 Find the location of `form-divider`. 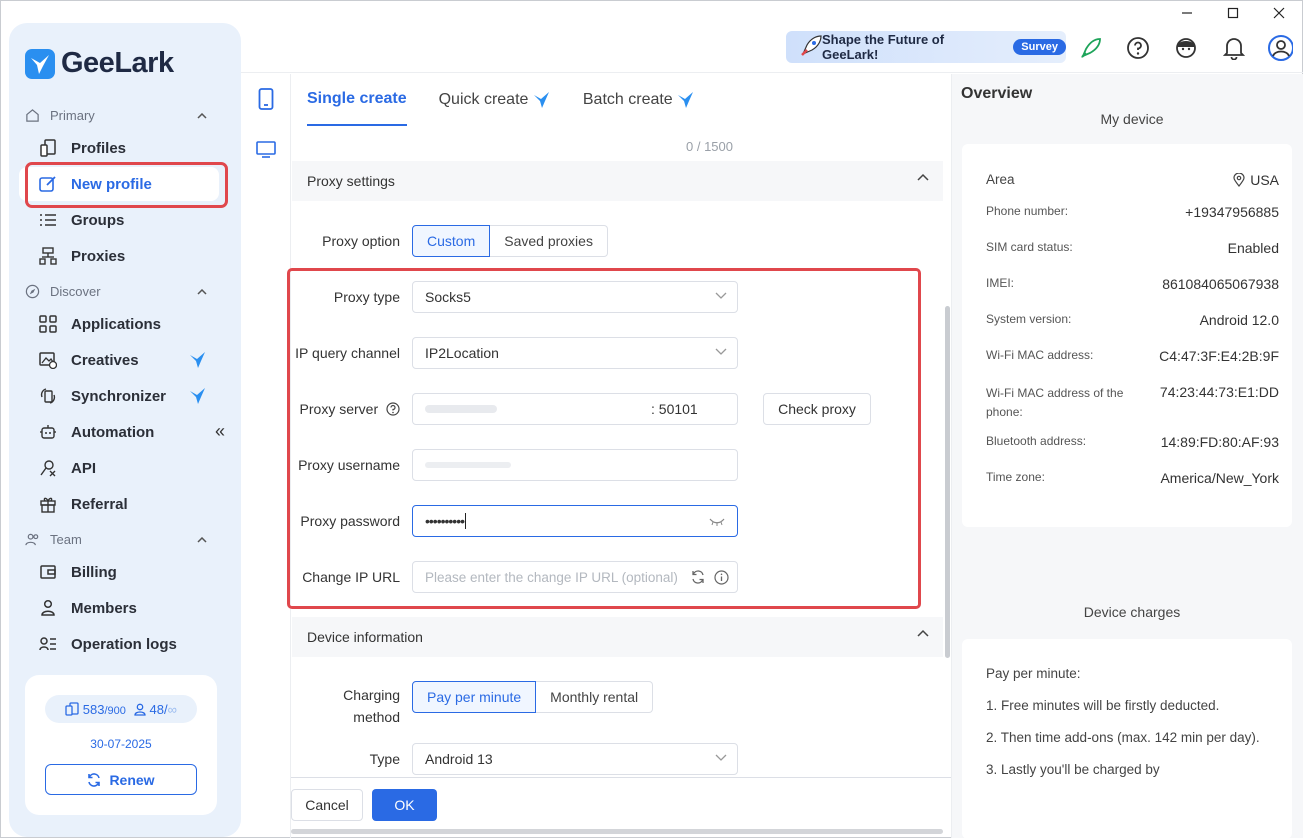

form-divider is located at coordinates (621, 777).